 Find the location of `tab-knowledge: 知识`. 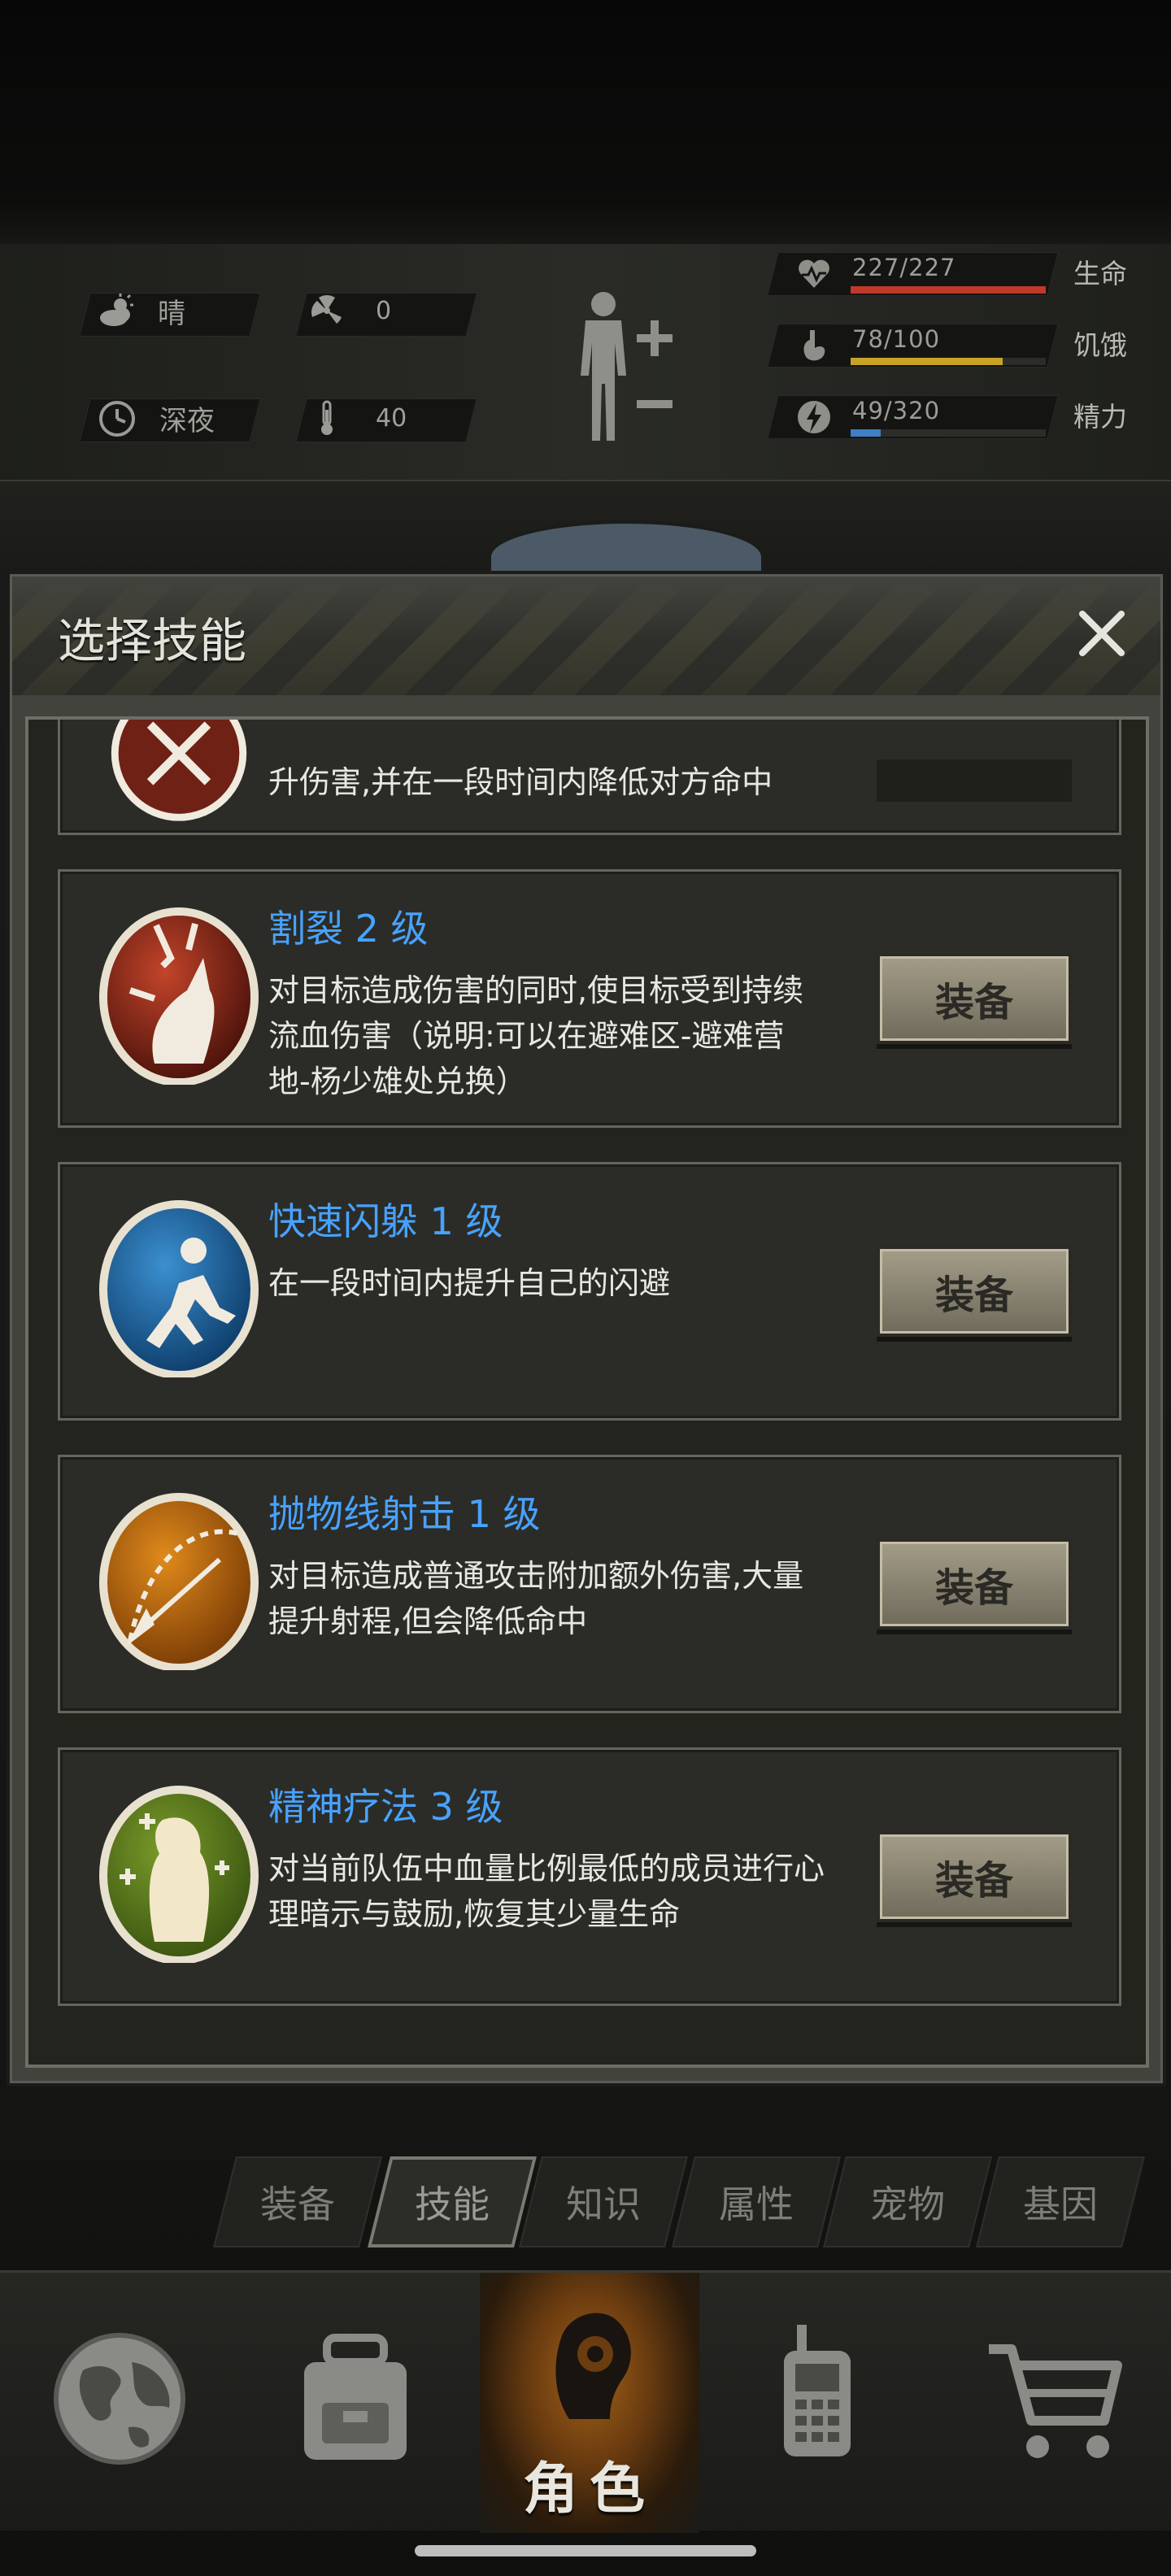

tab-knowledge: 知识 is located at coordinates (604, 2202).